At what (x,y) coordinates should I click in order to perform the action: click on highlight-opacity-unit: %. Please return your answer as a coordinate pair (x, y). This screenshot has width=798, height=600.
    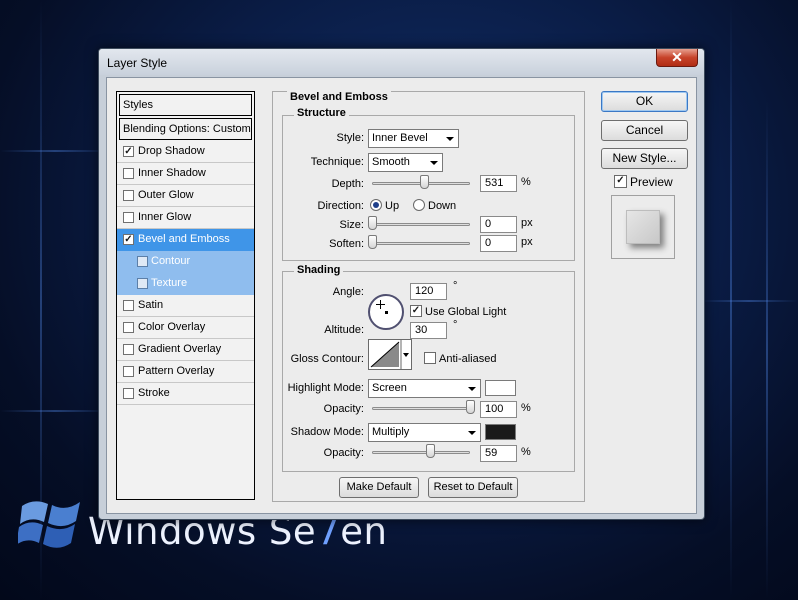
    Looking at the image, I should click on (526, 408).